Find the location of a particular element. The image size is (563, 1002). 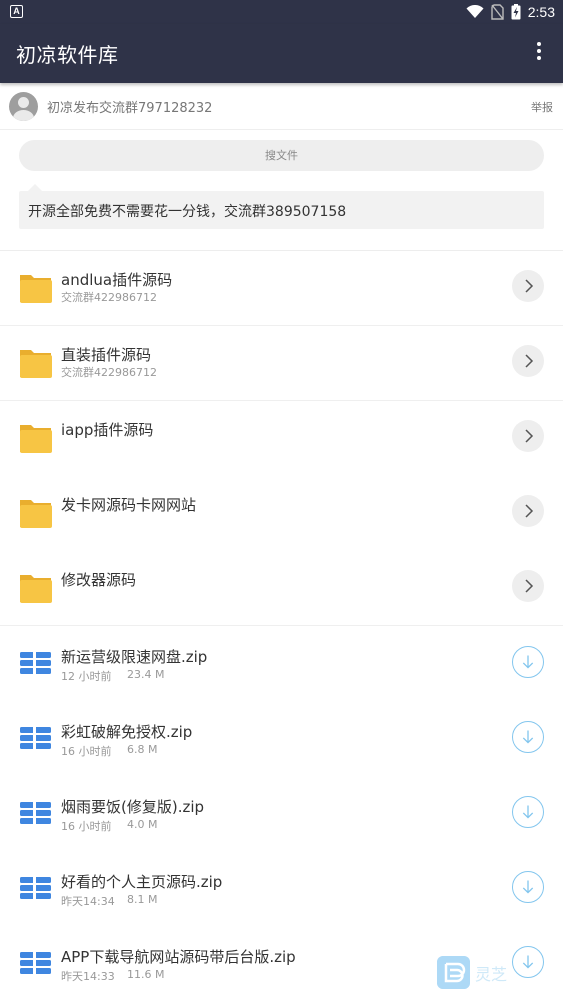

file-name: 烟雨要饭(修复版).zip is located at coordinates (133, 807).